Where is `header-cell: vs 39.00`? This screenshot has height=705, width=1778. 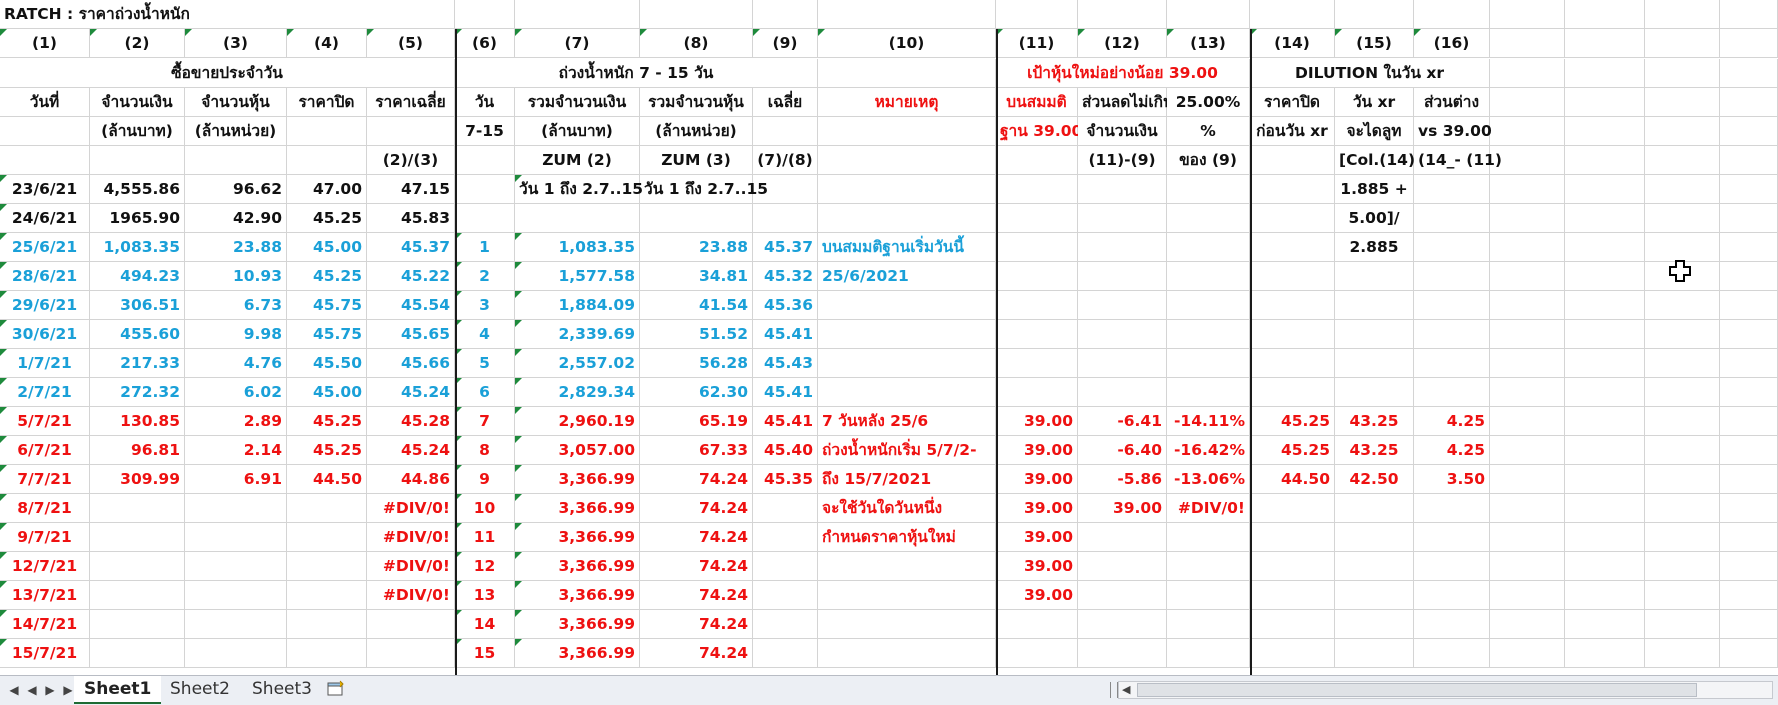 header-cell: vs 39.00 is located at coordinates (1453, 131).